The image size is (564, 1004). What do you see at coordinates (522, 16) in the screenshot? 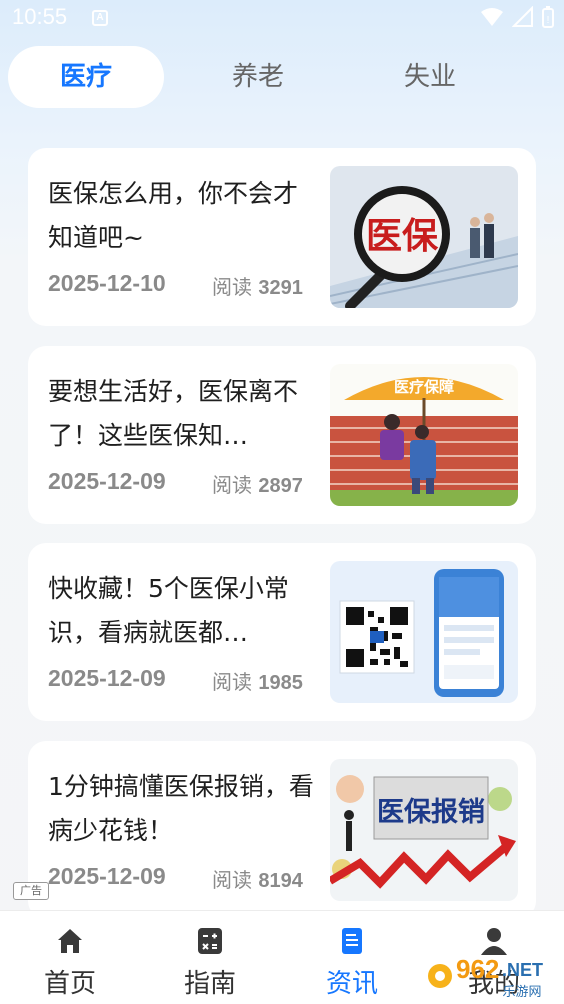
I see `signal-icon` at bounding box center [522, 16].